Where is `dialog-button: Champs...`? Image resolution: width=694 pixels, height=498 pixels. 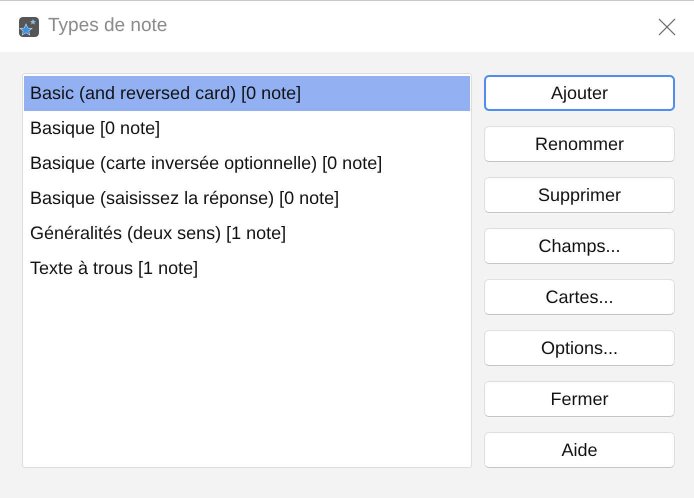 dialog-button: Champs... is located at coordinates (579, 246).